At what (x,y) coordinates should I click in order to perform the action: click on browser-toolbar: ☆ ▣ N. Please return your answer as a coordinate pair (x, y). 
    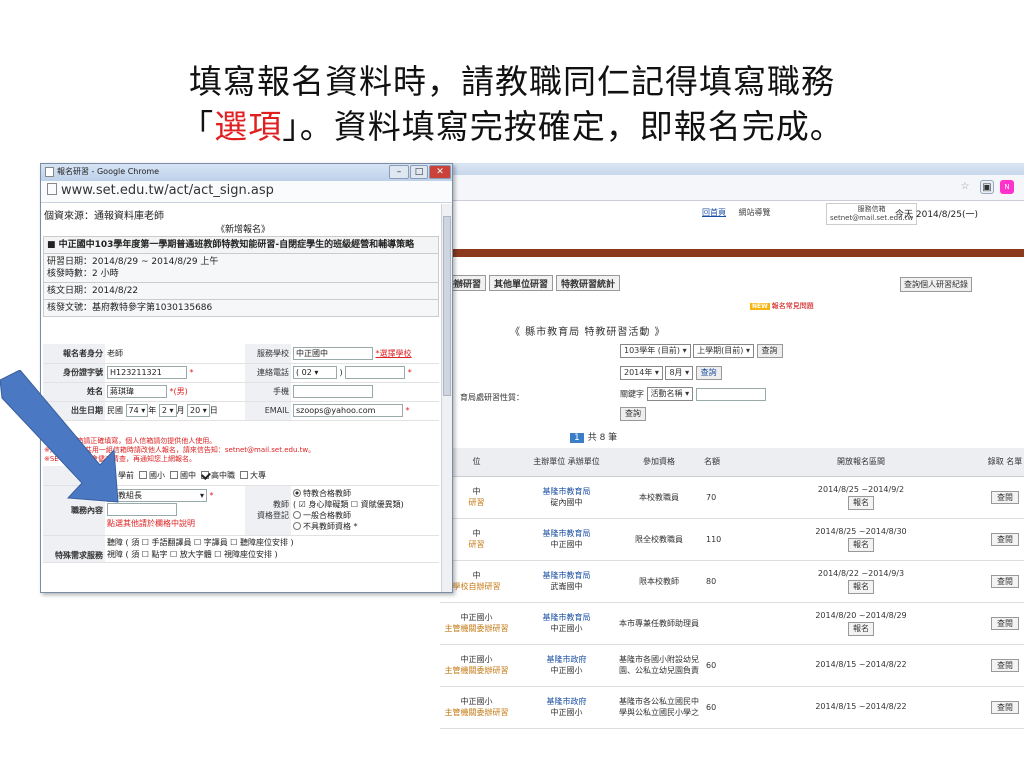
    Looking at the image, I should click on (732, 188).